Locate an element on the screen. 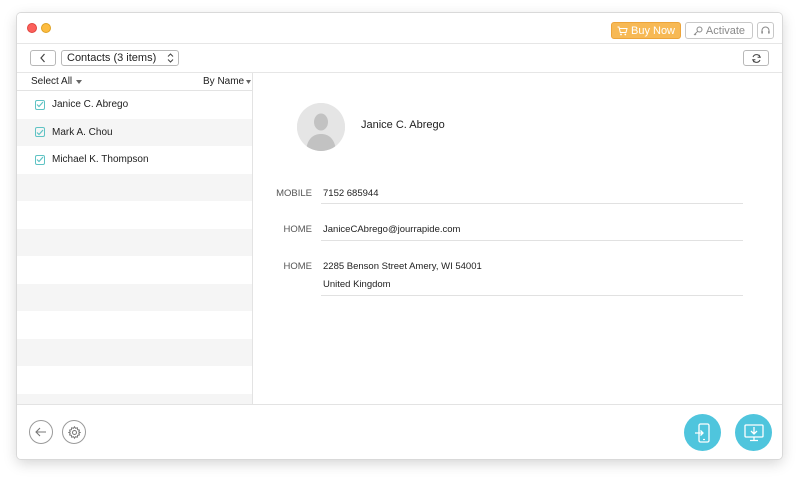 The height and width of the screenshot is (479, 800). contact-row: Michael K. Thompson is located at coordinates (134, 160).